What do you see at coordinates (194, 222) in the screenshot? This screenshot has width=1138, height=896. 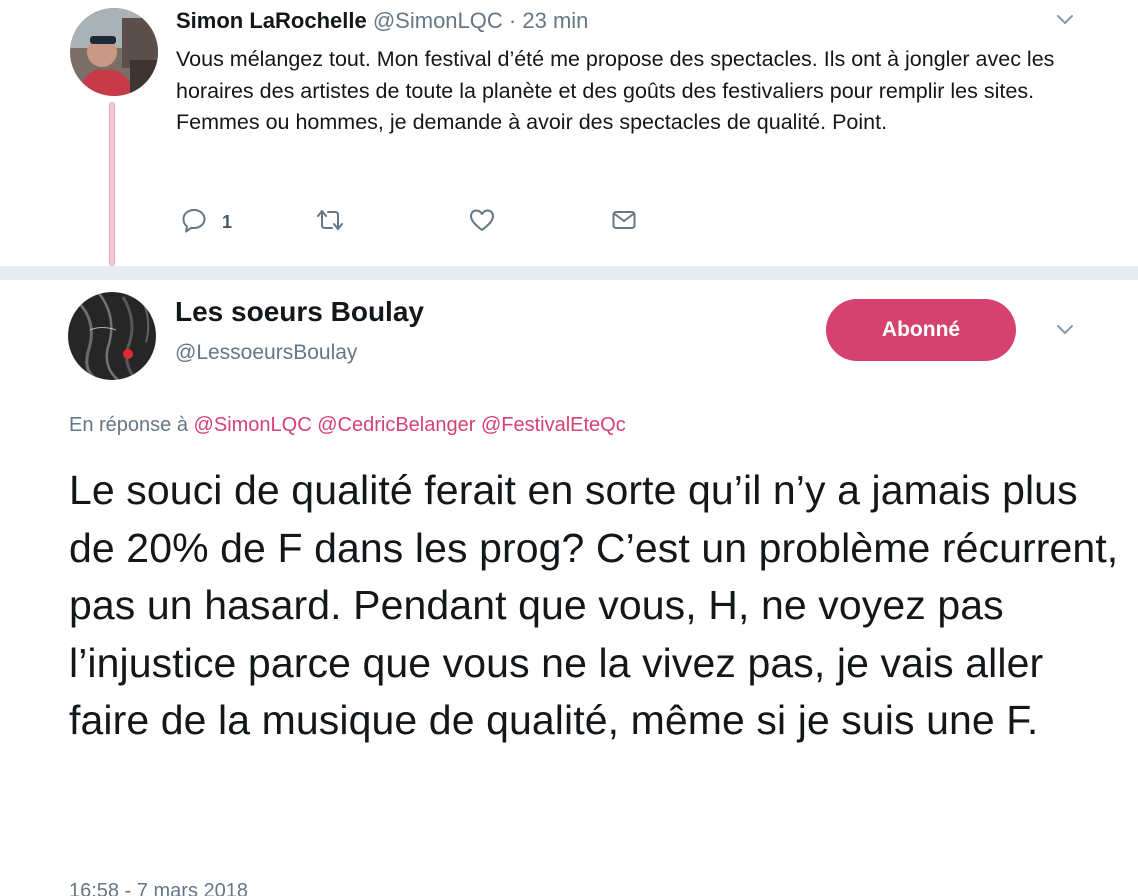 I see `reply-icon` at bounding box center [194, 222].